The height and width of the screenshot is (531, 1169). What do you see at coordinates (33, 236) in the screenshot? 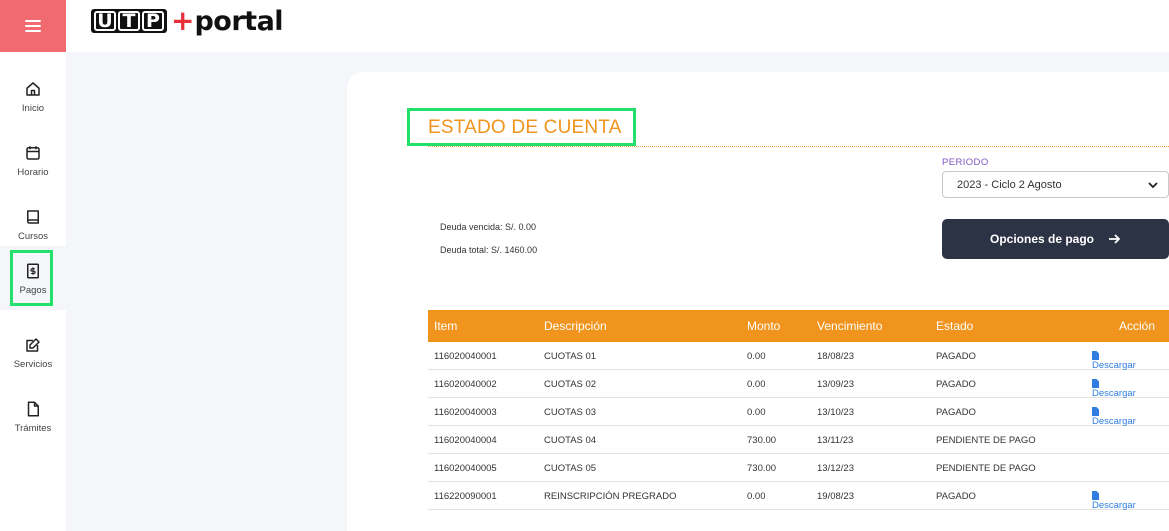
I see `sidebar-item-label: Cursos` at bounding box center [33, 236].